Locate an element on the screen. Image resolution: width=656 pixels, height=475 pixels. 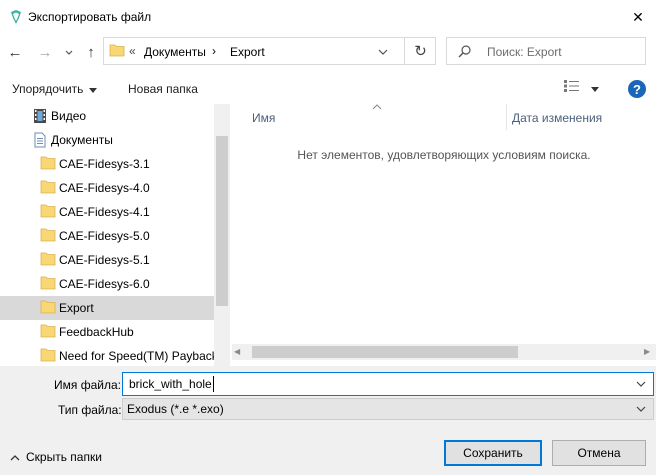
search-box: Поиск: Export is located at coordinates (546, 51).